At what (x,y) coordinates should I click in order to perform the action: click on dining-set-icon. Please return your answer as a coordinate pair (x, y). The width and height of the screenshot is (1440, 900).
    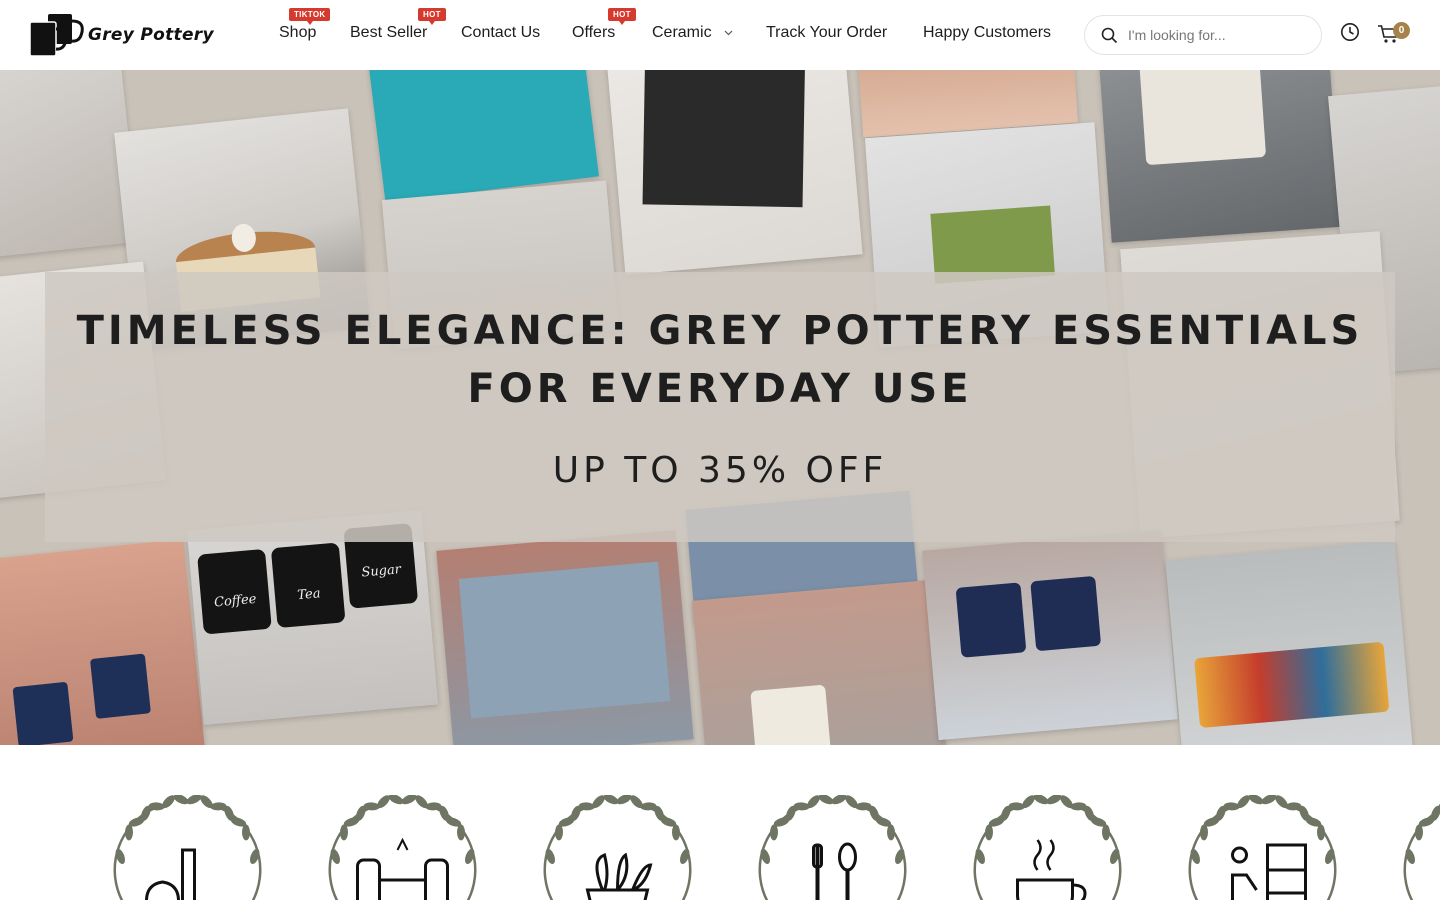
    Looking at the image, I should click on (402, 847).